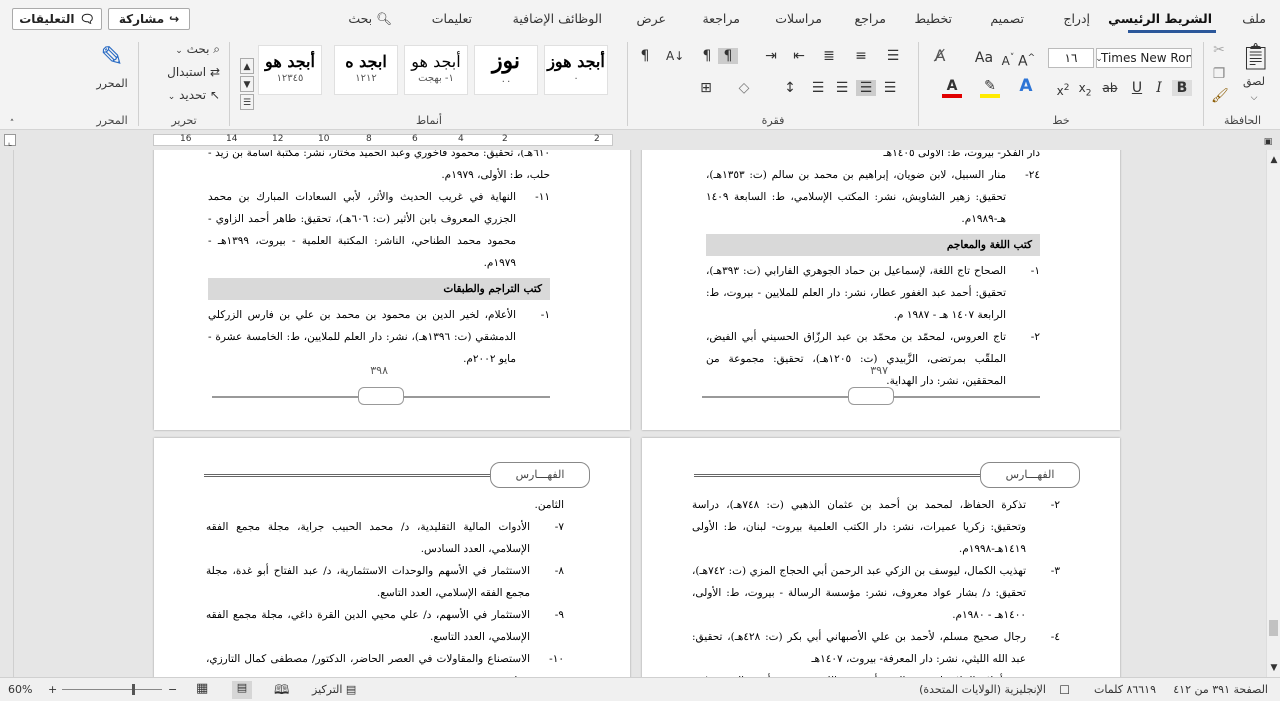 Image resolution: width=1280 pixels, height=701 pixels. Describe the element at coordinates (133, 689) in the screenshot. I see `zoom-slider-thumb` at that location.